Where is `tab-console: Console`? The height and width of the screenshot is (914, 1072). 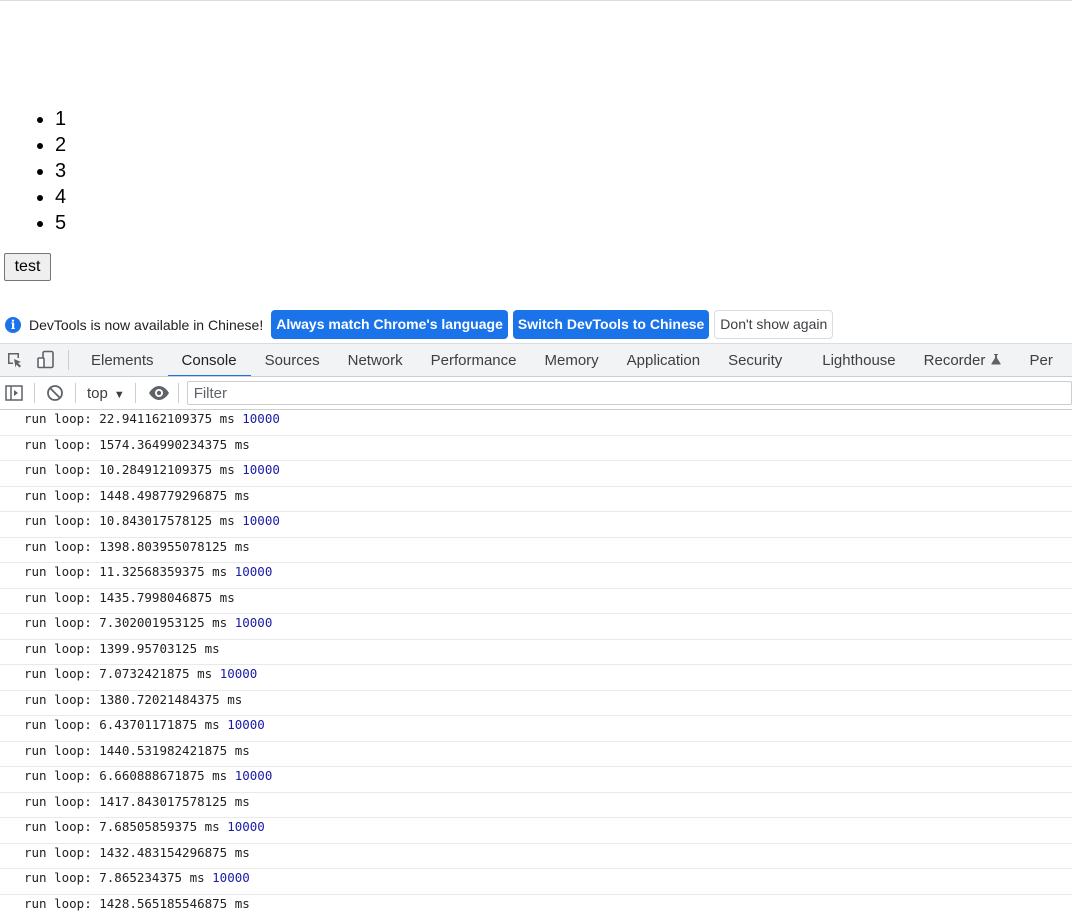
tab-console: Console is located at coordinates (209, 360).